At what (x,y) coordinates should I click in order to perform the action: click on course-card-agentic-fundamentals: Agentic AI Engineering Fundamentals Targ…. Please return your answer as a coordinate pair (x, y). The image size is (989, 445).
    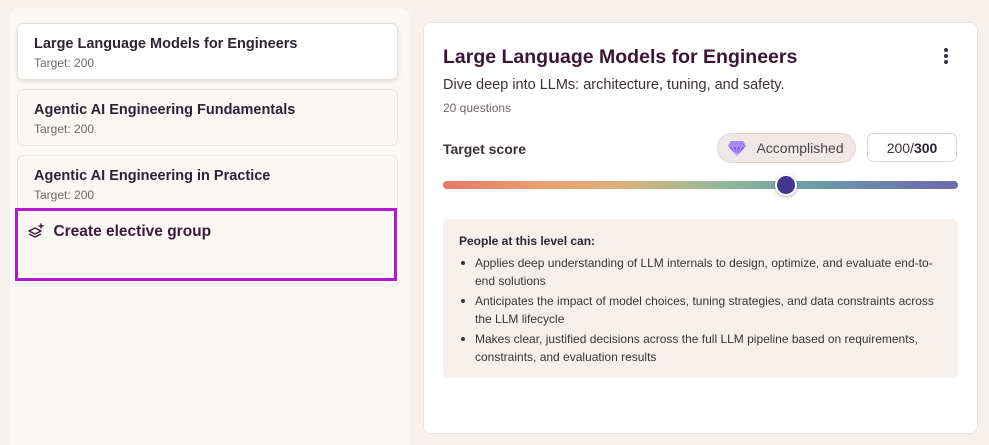
    Looking at the image, I should click on (207, 117).